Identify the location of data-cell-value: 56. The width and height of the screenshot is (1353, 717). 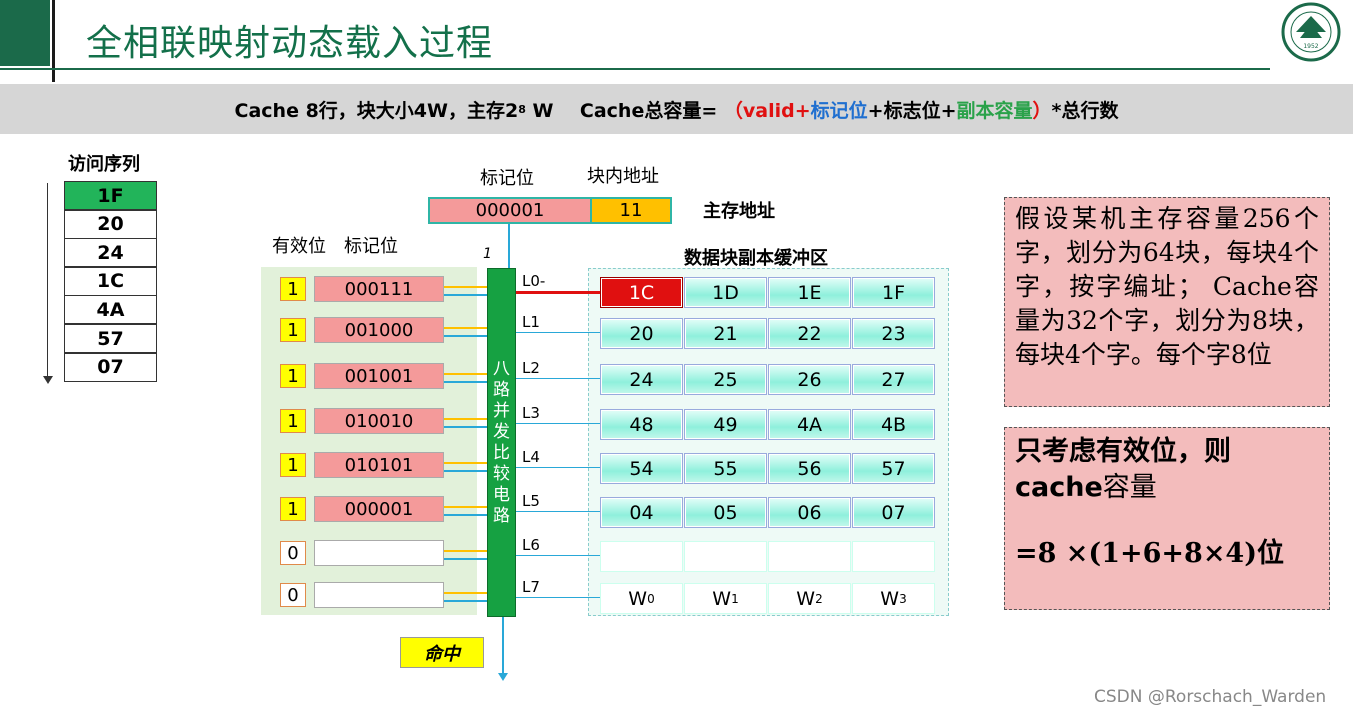
(809, 468).